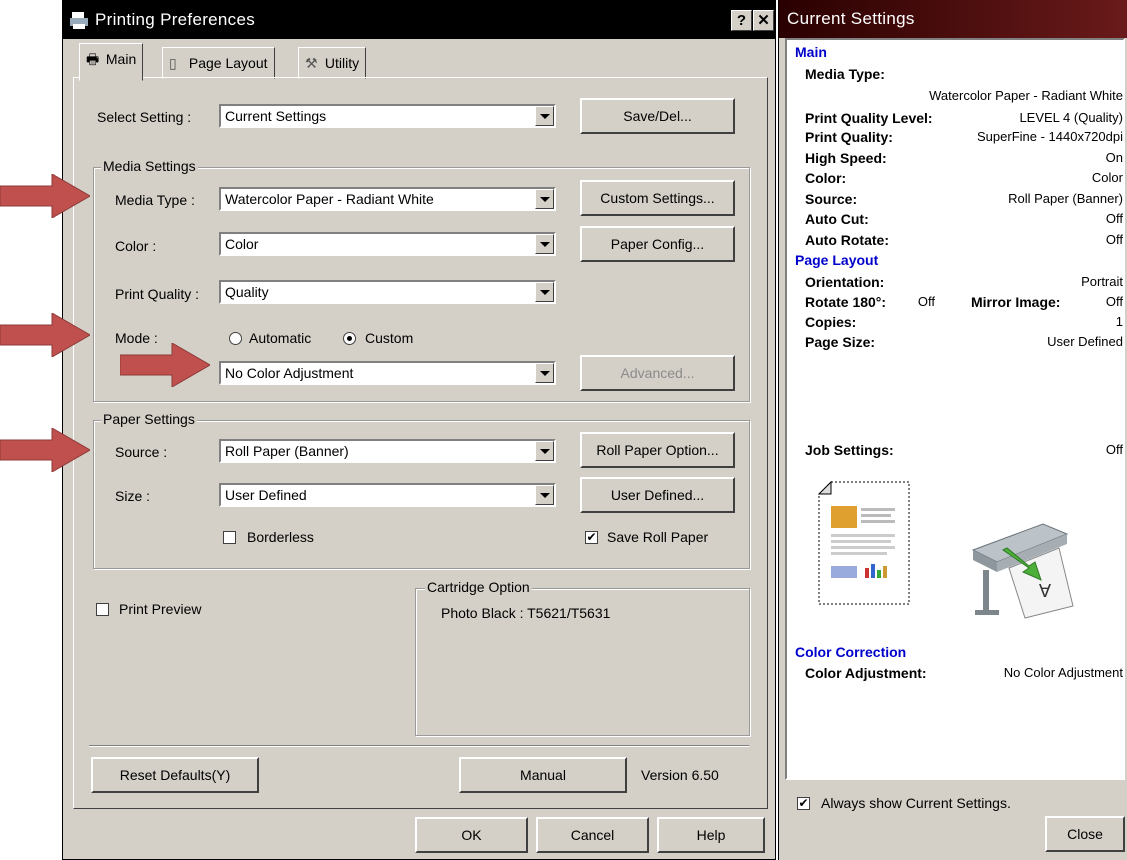 The image size is (1127, 860). Describe the element at coordinates (149, 419) in the screenshot. I see `paper-settings-legend: Paper Settings` at that location.